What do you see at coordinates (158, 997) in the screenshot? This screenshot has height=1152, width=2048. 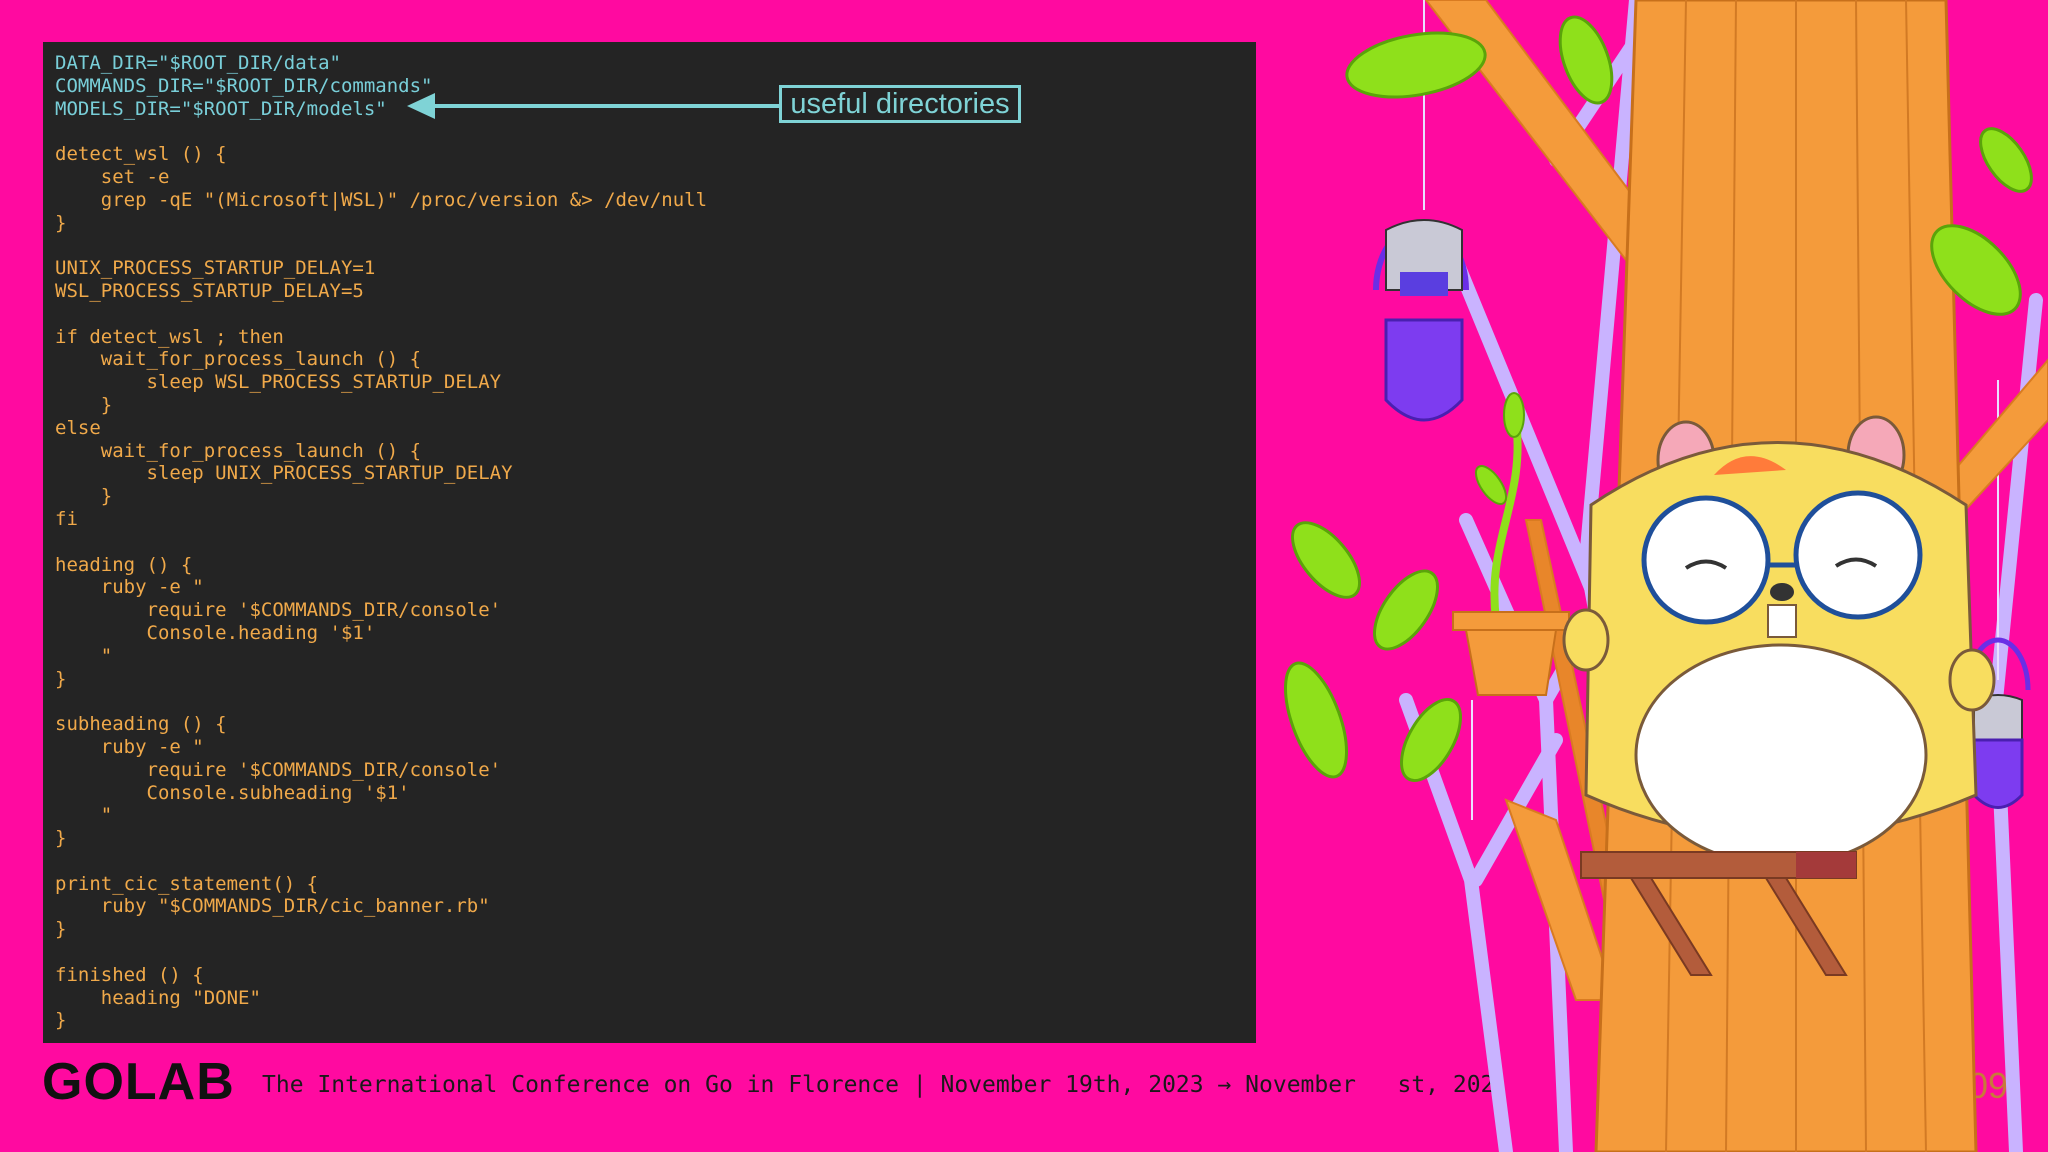 I see `code-line: heading "DONE"` at bounding box center [158, 997].